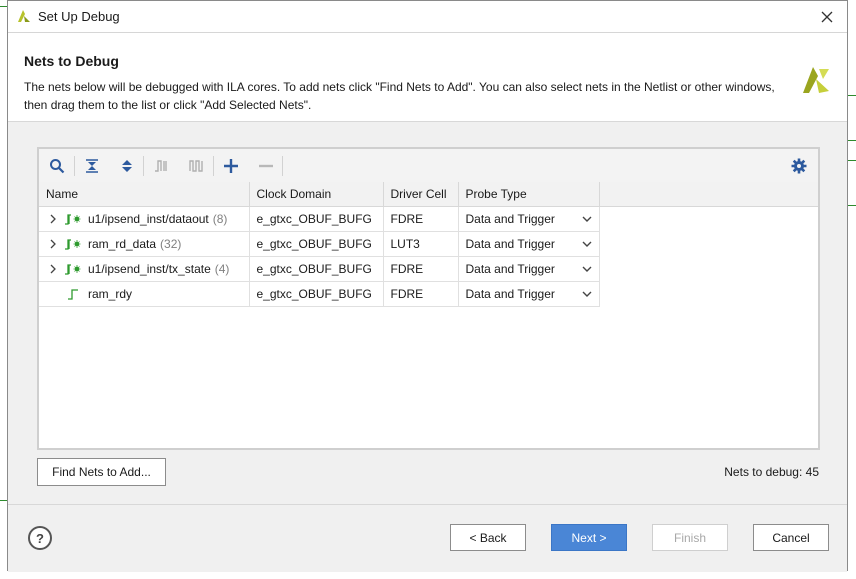  I want to click on signal-edge-icon, so click(161, 166).